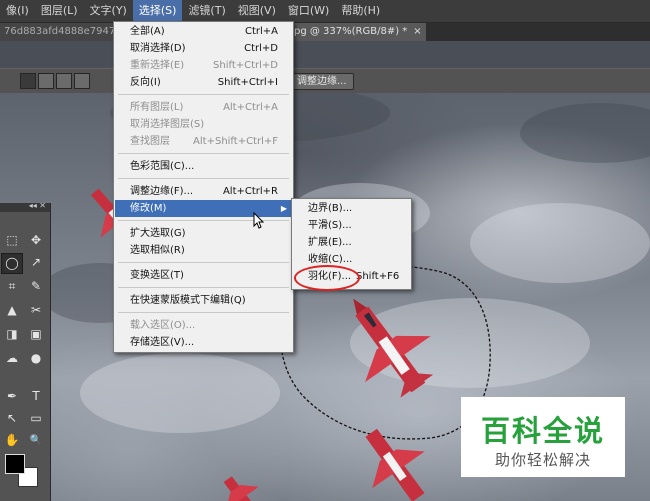 The height and width of the screenshot is (501, 650). I want to click on zoom-tool-icon: 🔍, so click(36, 440).